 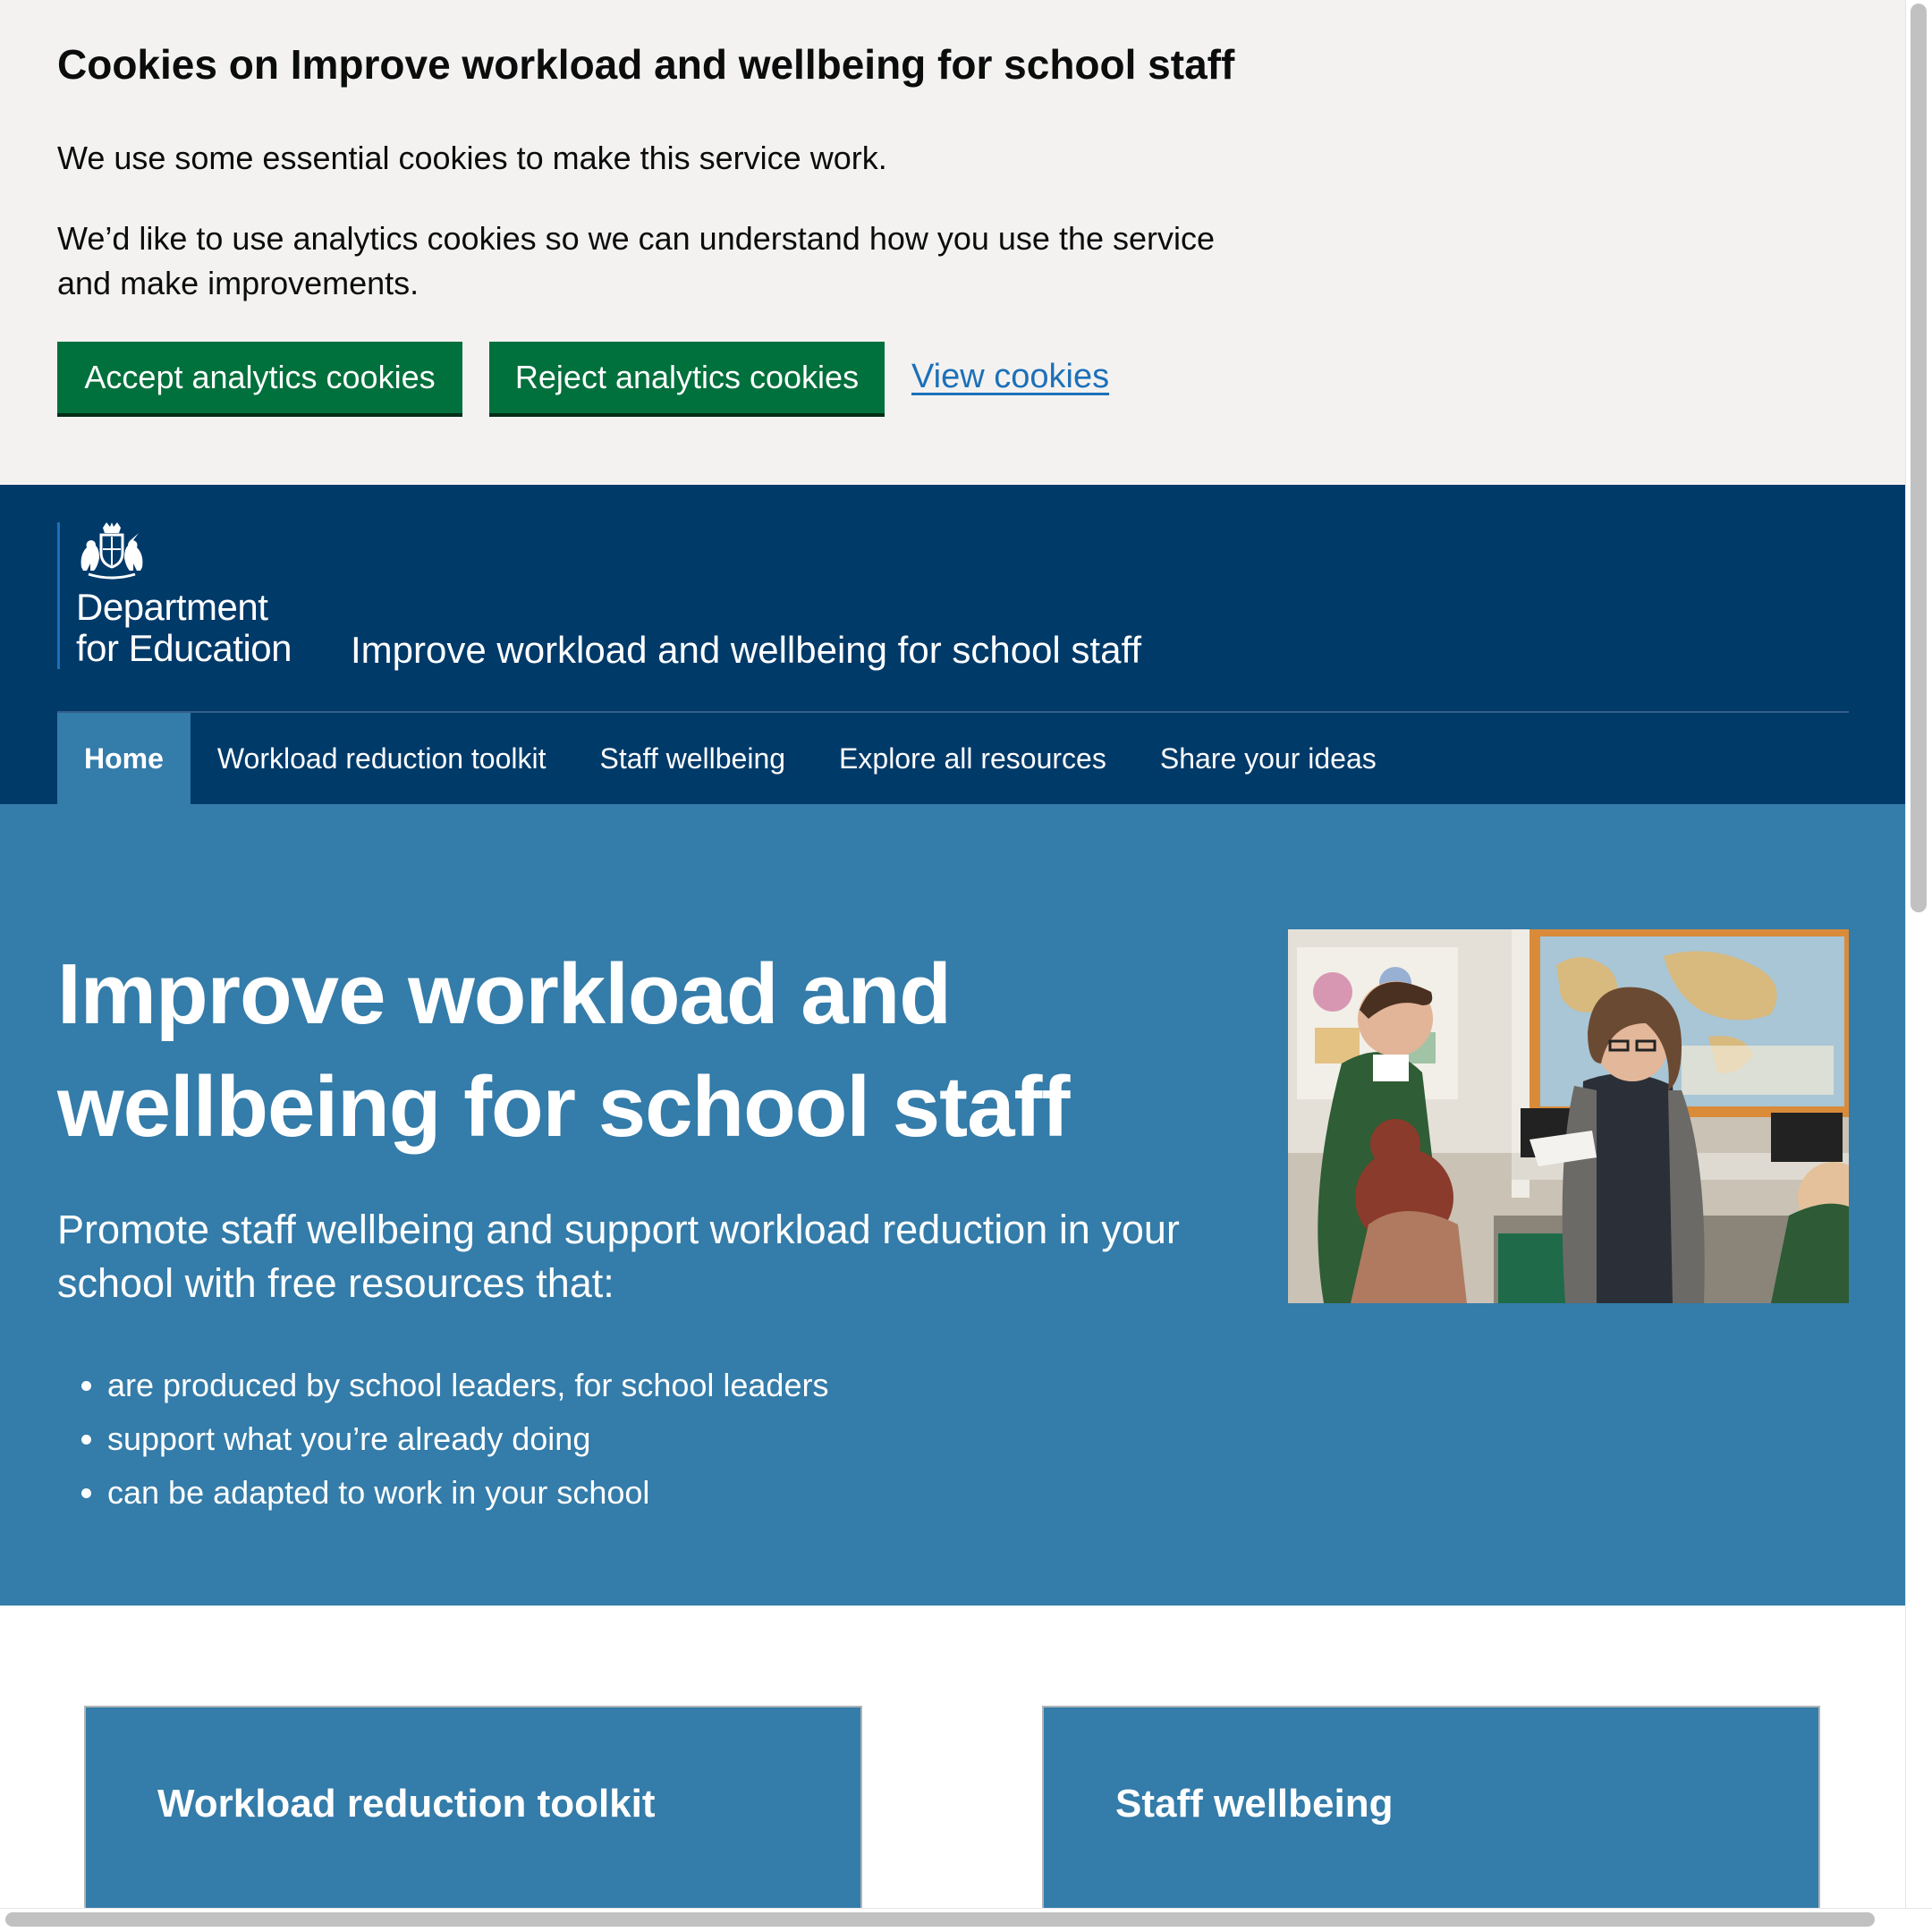 I want to click on dfe-logo: Department for Education, so click(x=191, y=595).